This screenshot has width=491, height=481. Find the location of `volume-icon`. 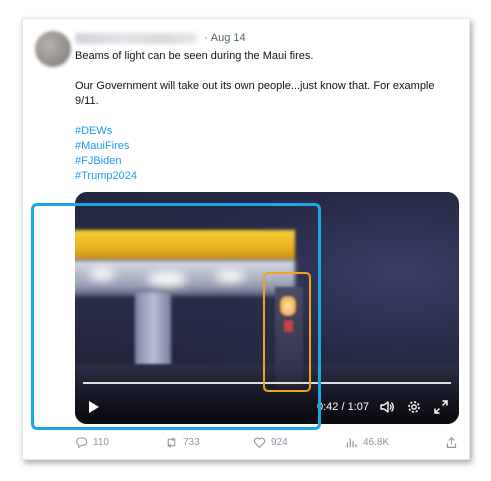

volume-icon is located at coordinates (387, 407).